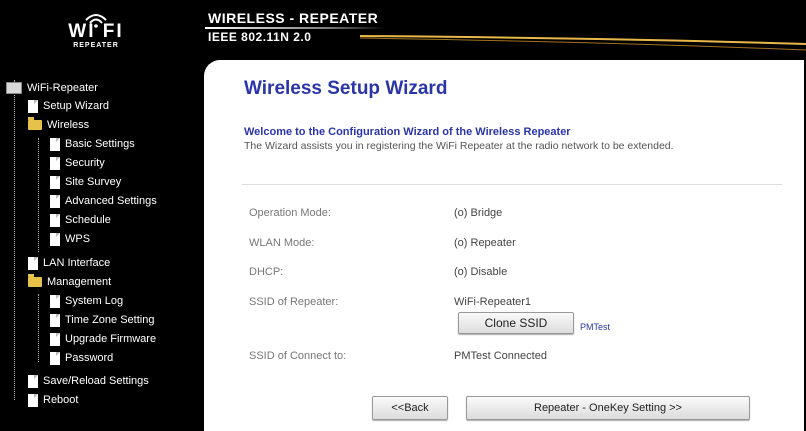 The width and height of the screenshot is (806, 431). I want to click on sidebar-item-label: WPS, so click(78, 239).